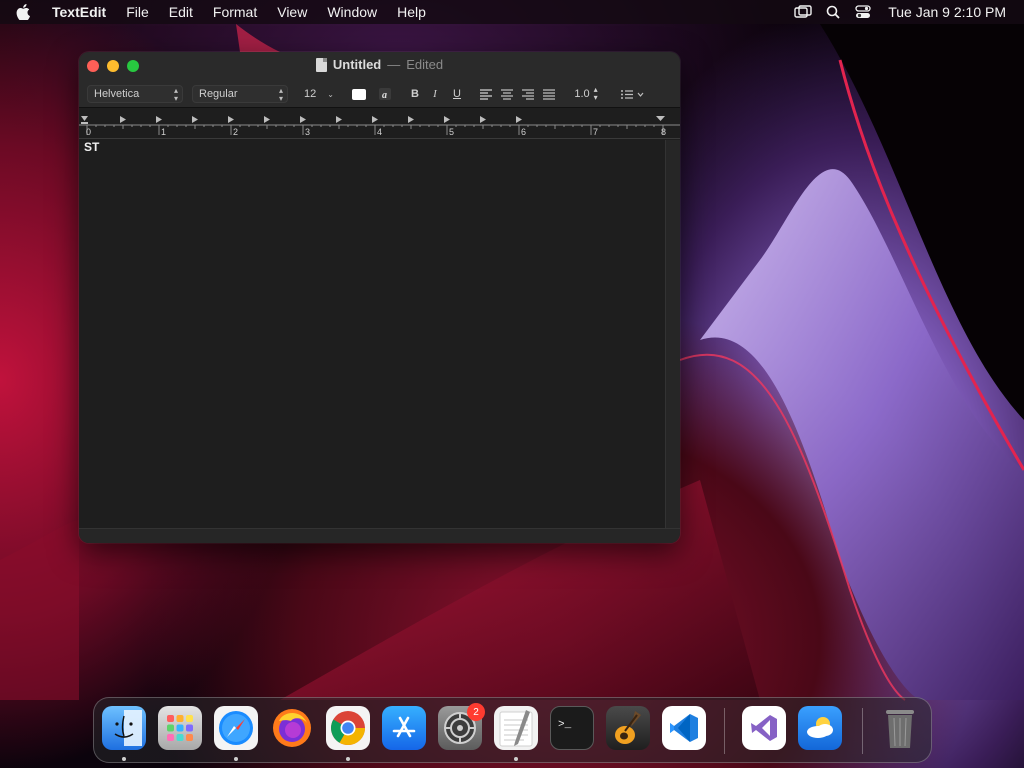 The width and height of the screenshot is (1024, 768). I want to click on ruler-label: 1, so click(163, 132).